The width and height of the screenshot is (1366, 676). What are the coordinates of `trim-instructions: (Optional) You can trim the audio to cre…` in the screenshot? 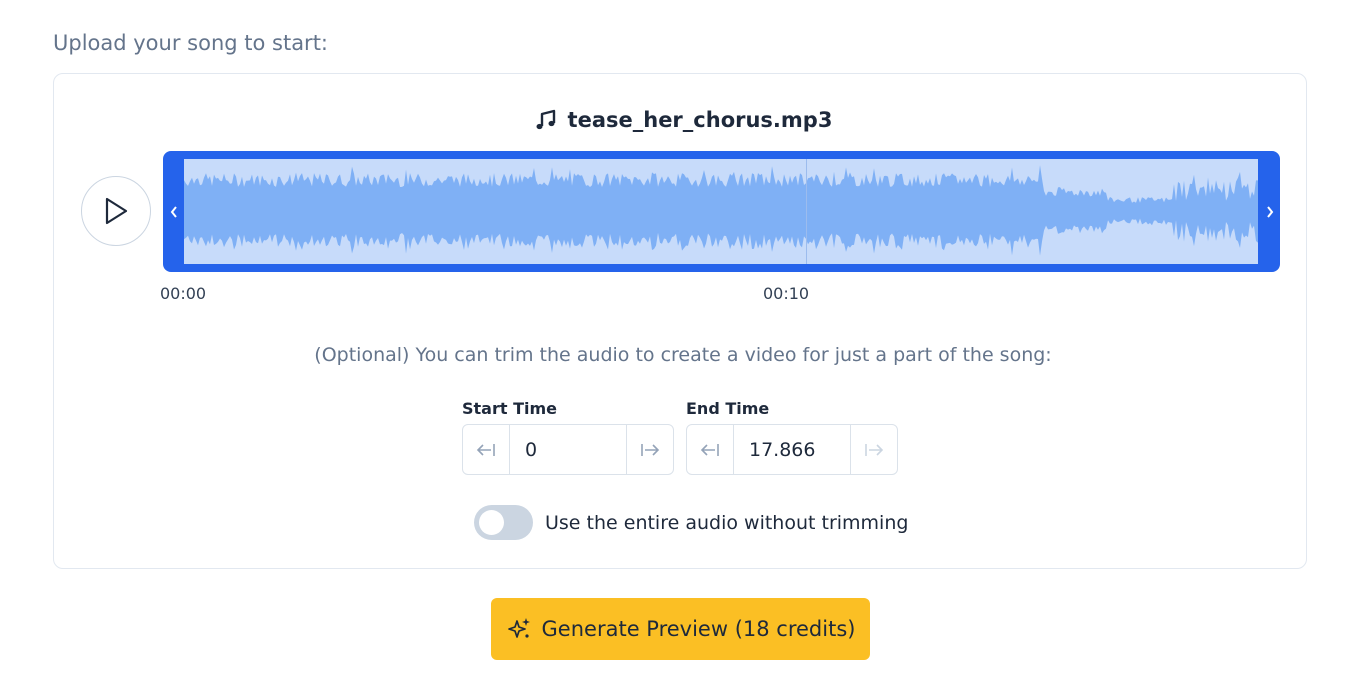 It's located at (683, 355).